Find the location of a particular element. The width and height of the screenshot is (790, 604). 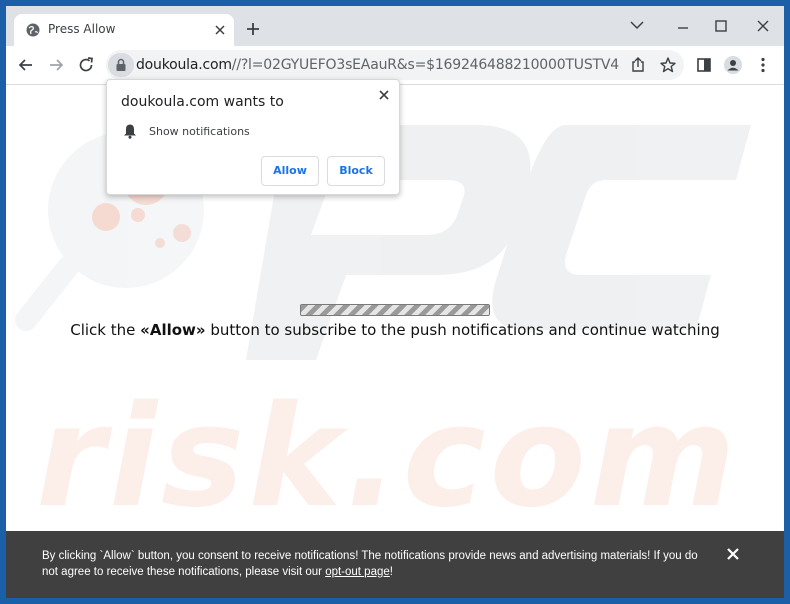

back-arrow-icon is located at coordinates (26, 65).